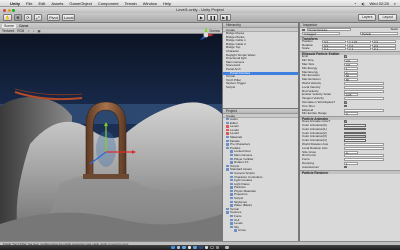 This screenshot has height=250, width=400. Describe the element at coordinates (178, 247) in the screenshot. I see `dock-mail-icon` at that location.